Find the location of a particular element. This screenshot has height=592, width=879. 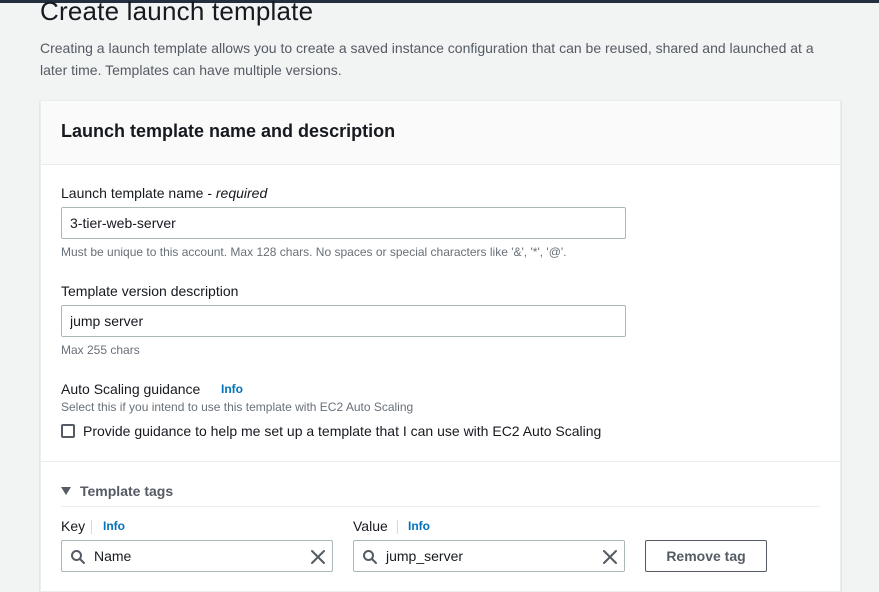

tag-key-label: Key is located at coordinates (73, 526).